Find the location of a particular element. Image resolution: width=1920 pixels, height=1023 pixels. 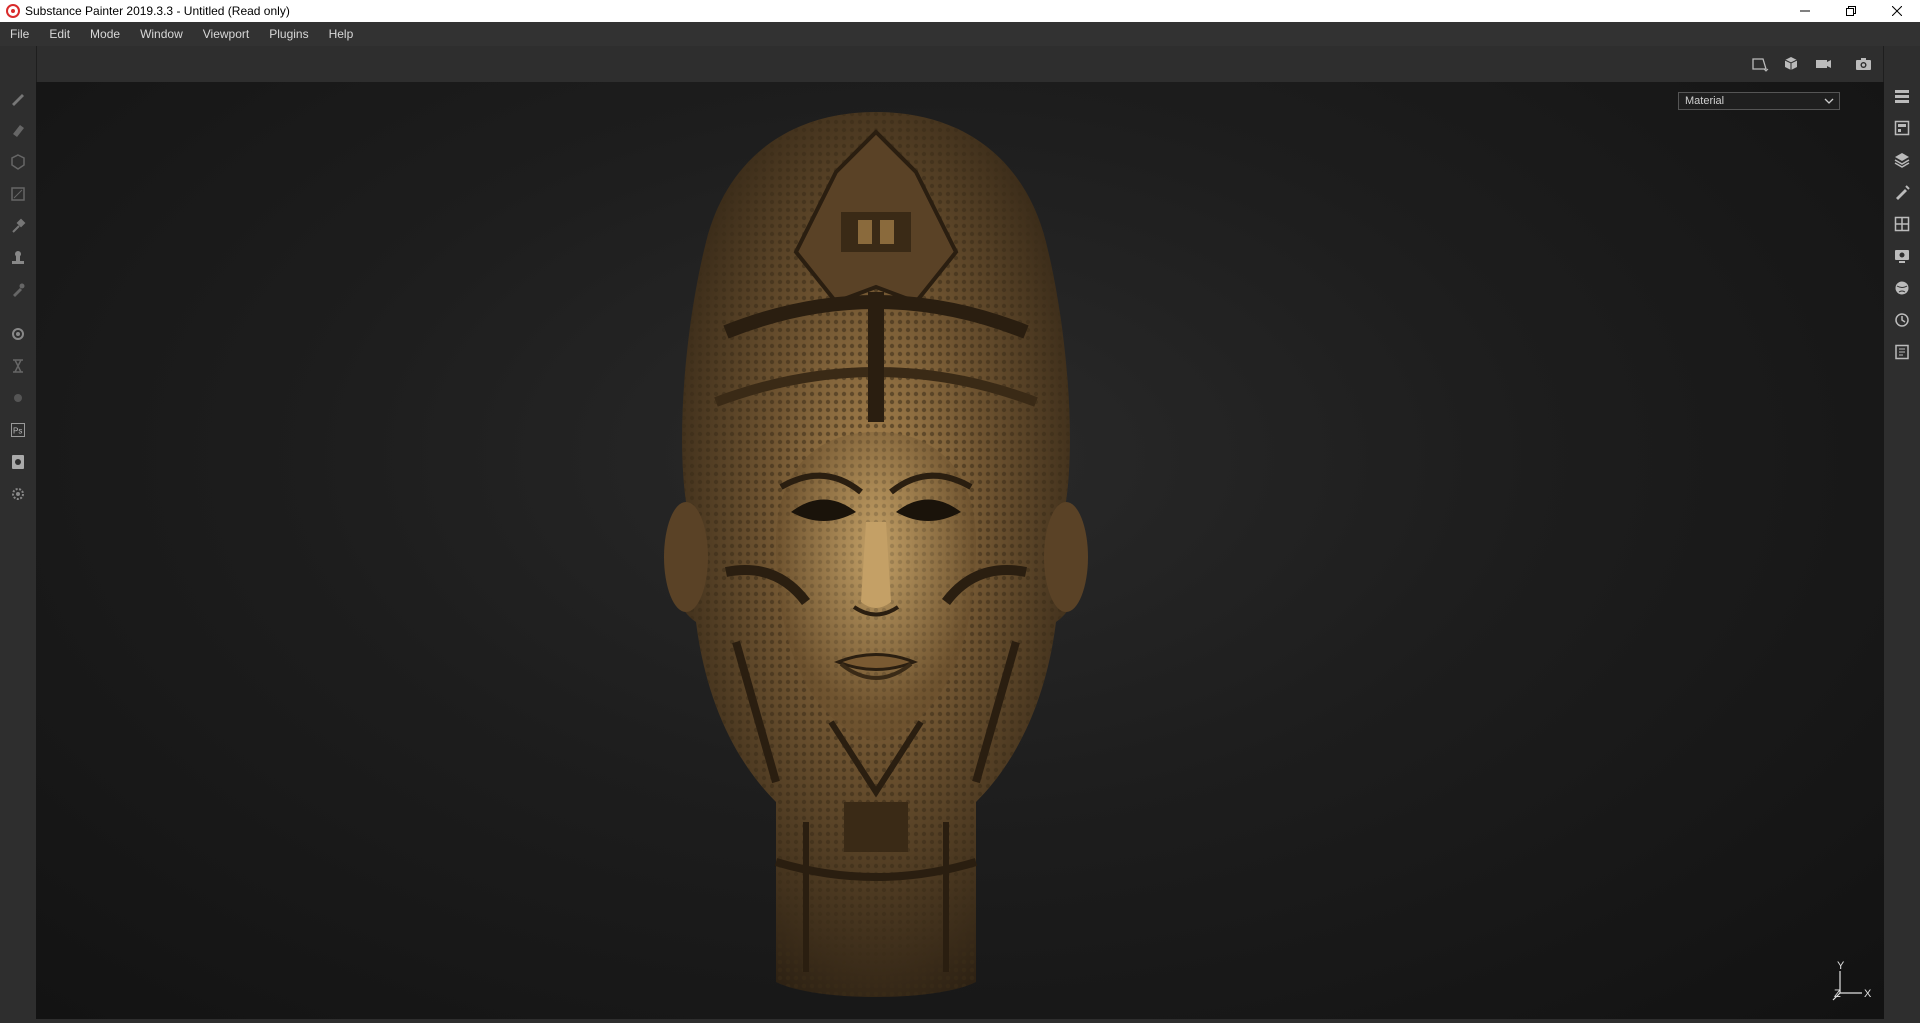

right-panel-shelf is located at coordinates (1901, 534).